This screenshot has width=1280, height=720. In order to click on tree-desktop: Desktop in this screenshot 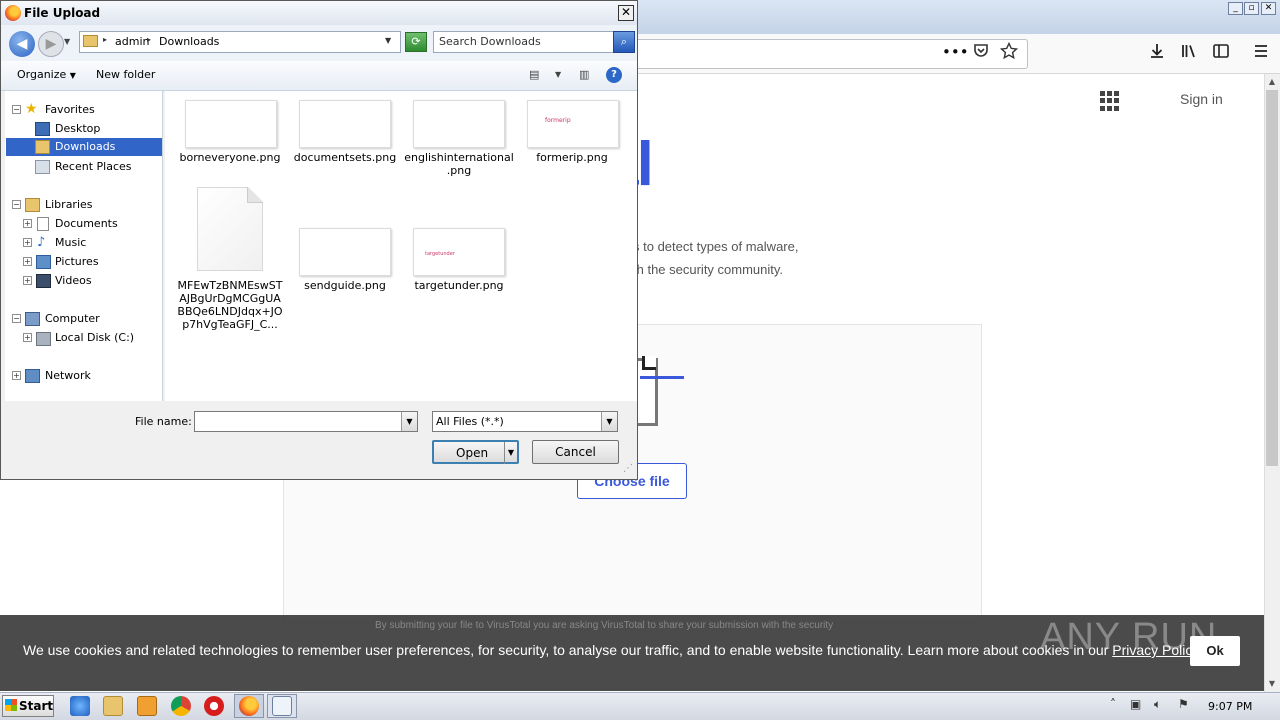, I will do `click(77, 128)`.